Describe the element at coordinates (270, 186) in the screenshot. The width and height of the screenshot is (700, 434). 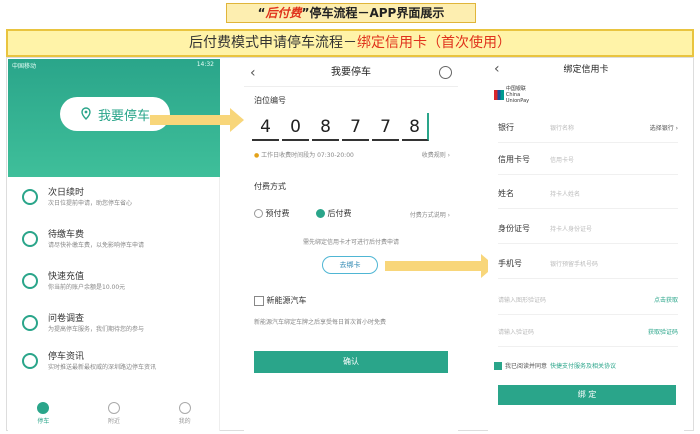
I see `pay-label: 付费方式` at that location.